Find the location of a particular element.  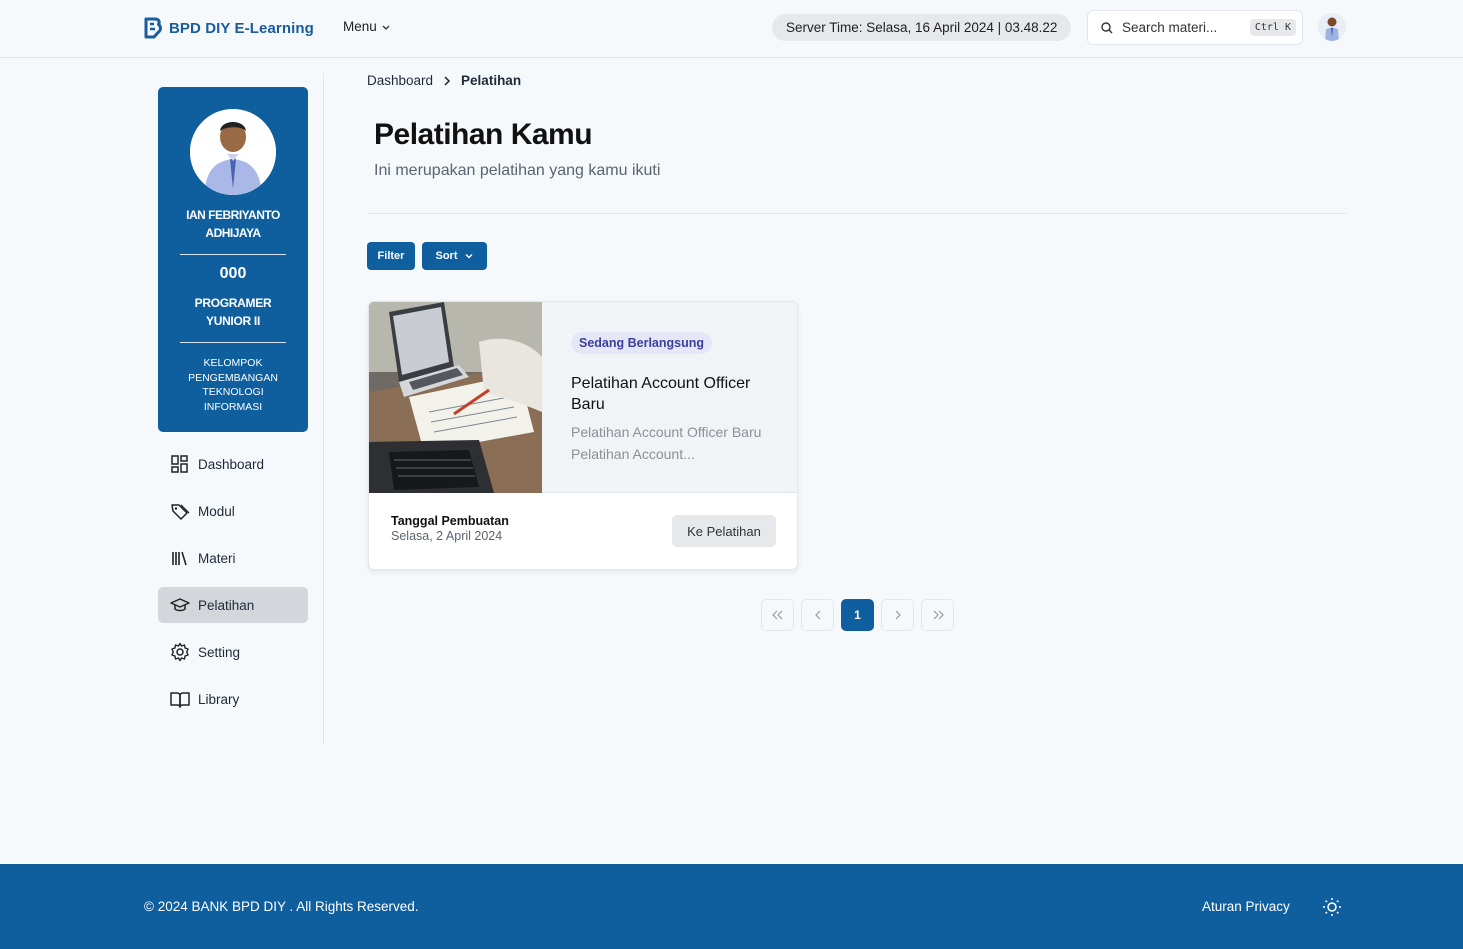

sidebar-item-label: Dashboard is located at coordinates (231, 464).